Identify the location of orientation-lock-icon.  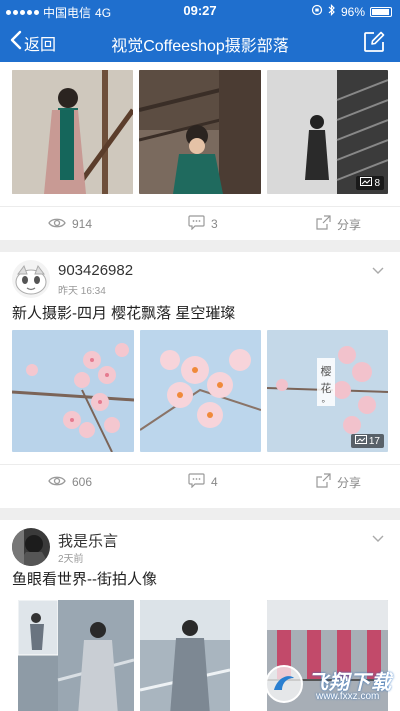
(317, 11).